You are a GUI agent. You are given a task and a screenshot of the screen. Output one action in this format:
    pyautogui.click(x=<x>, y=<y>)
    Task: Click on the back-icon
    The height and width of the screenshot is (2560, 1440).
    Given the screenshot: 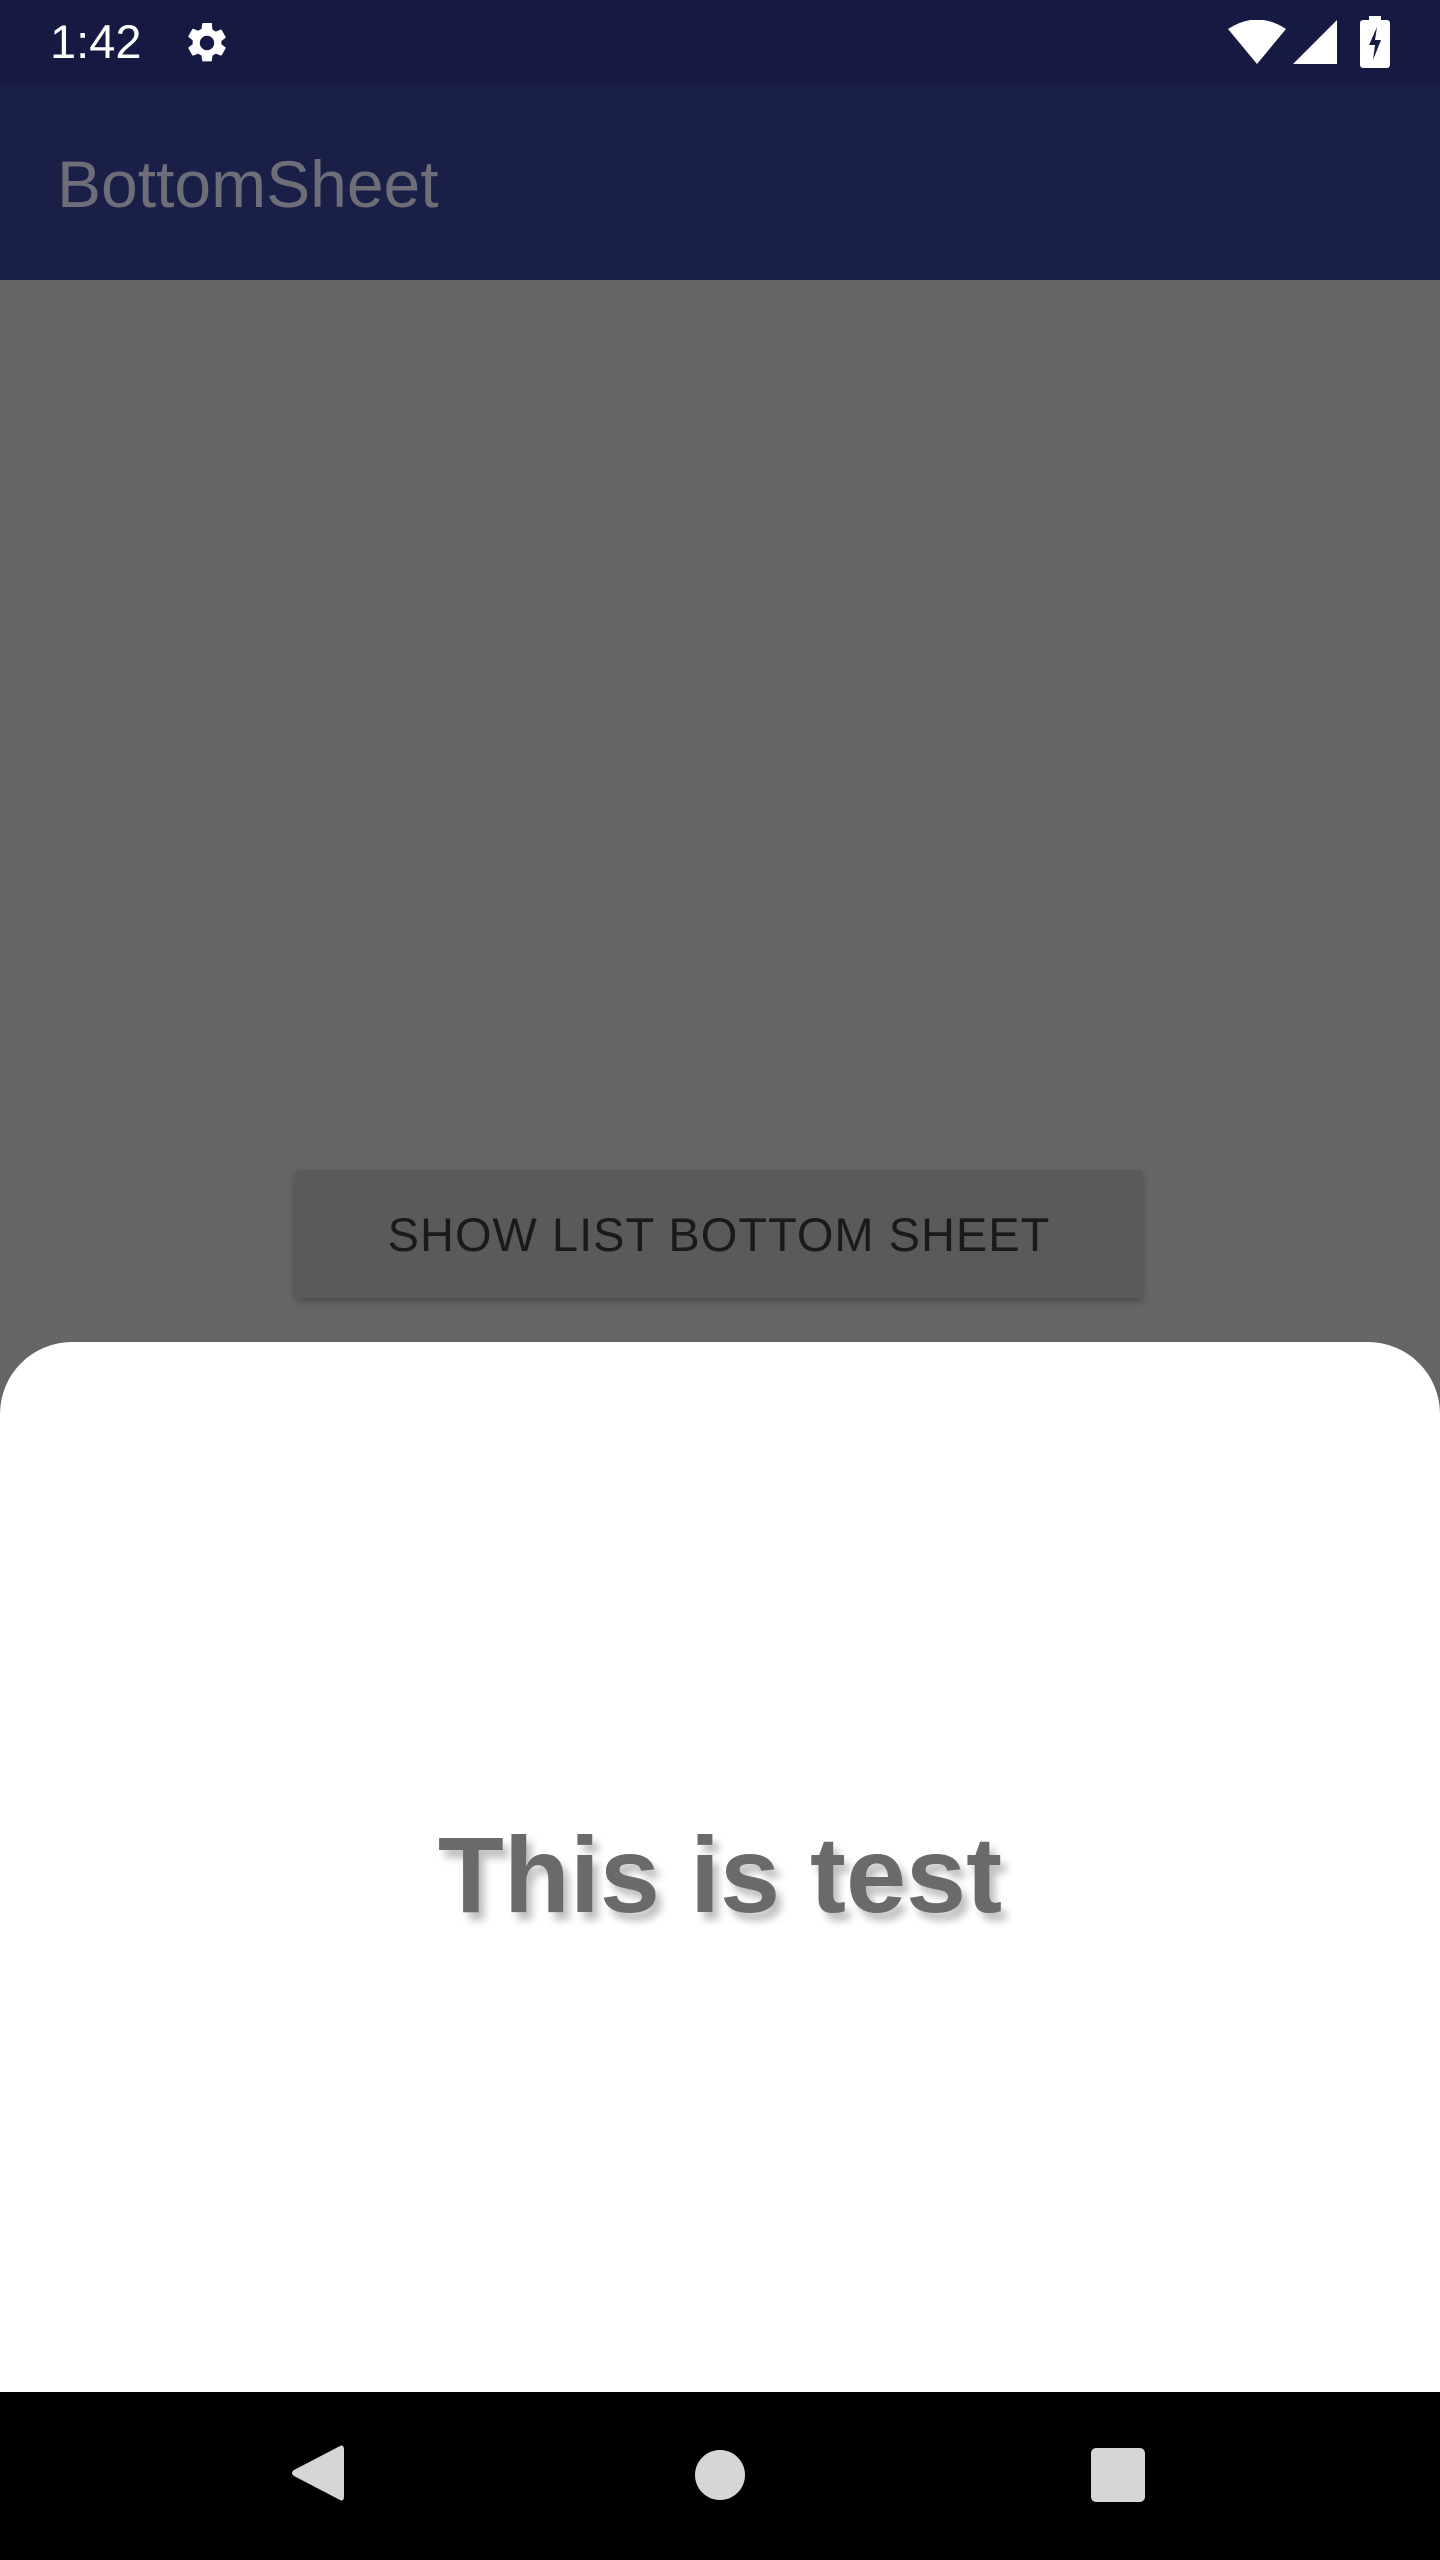 What is the action you would take?
    pyautogui.click(x=317, y=2473)
    